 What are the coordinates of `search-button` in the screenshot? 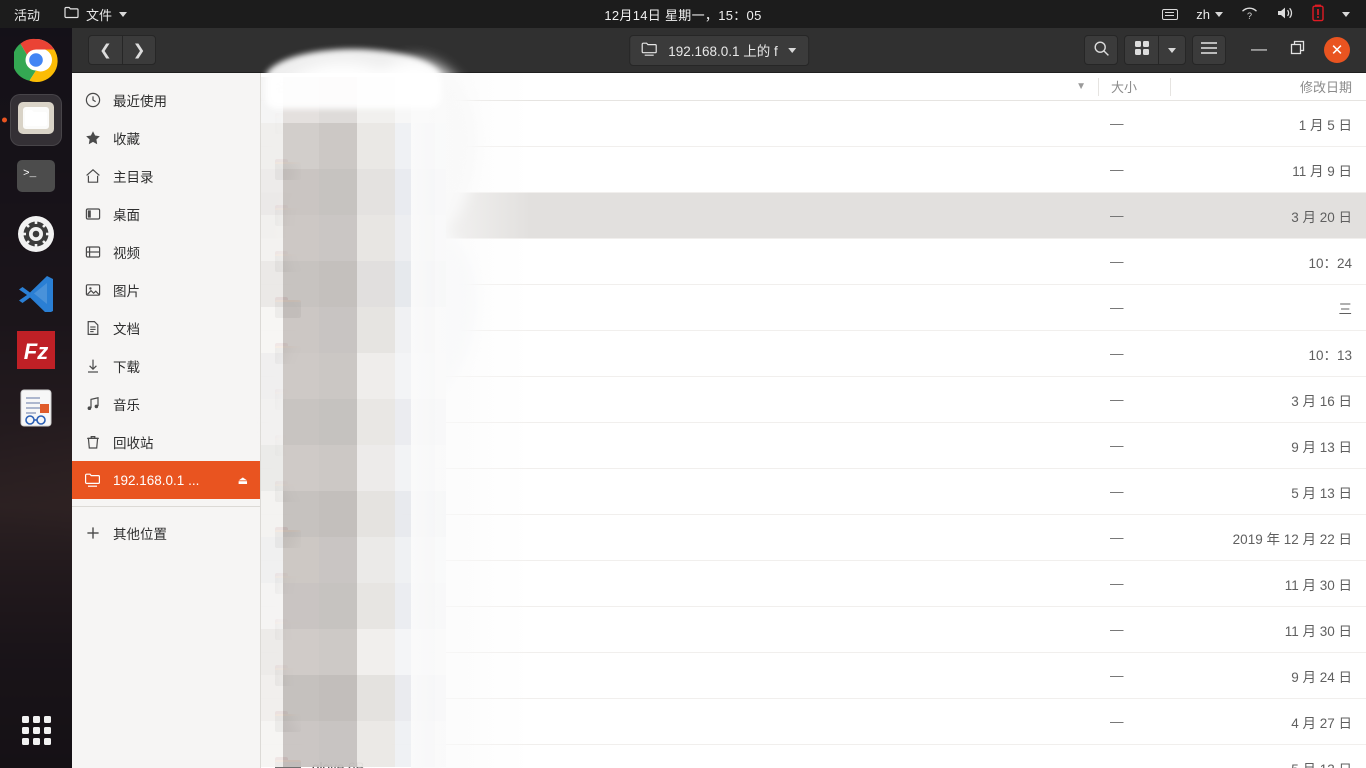 It's located at (1101, 50).